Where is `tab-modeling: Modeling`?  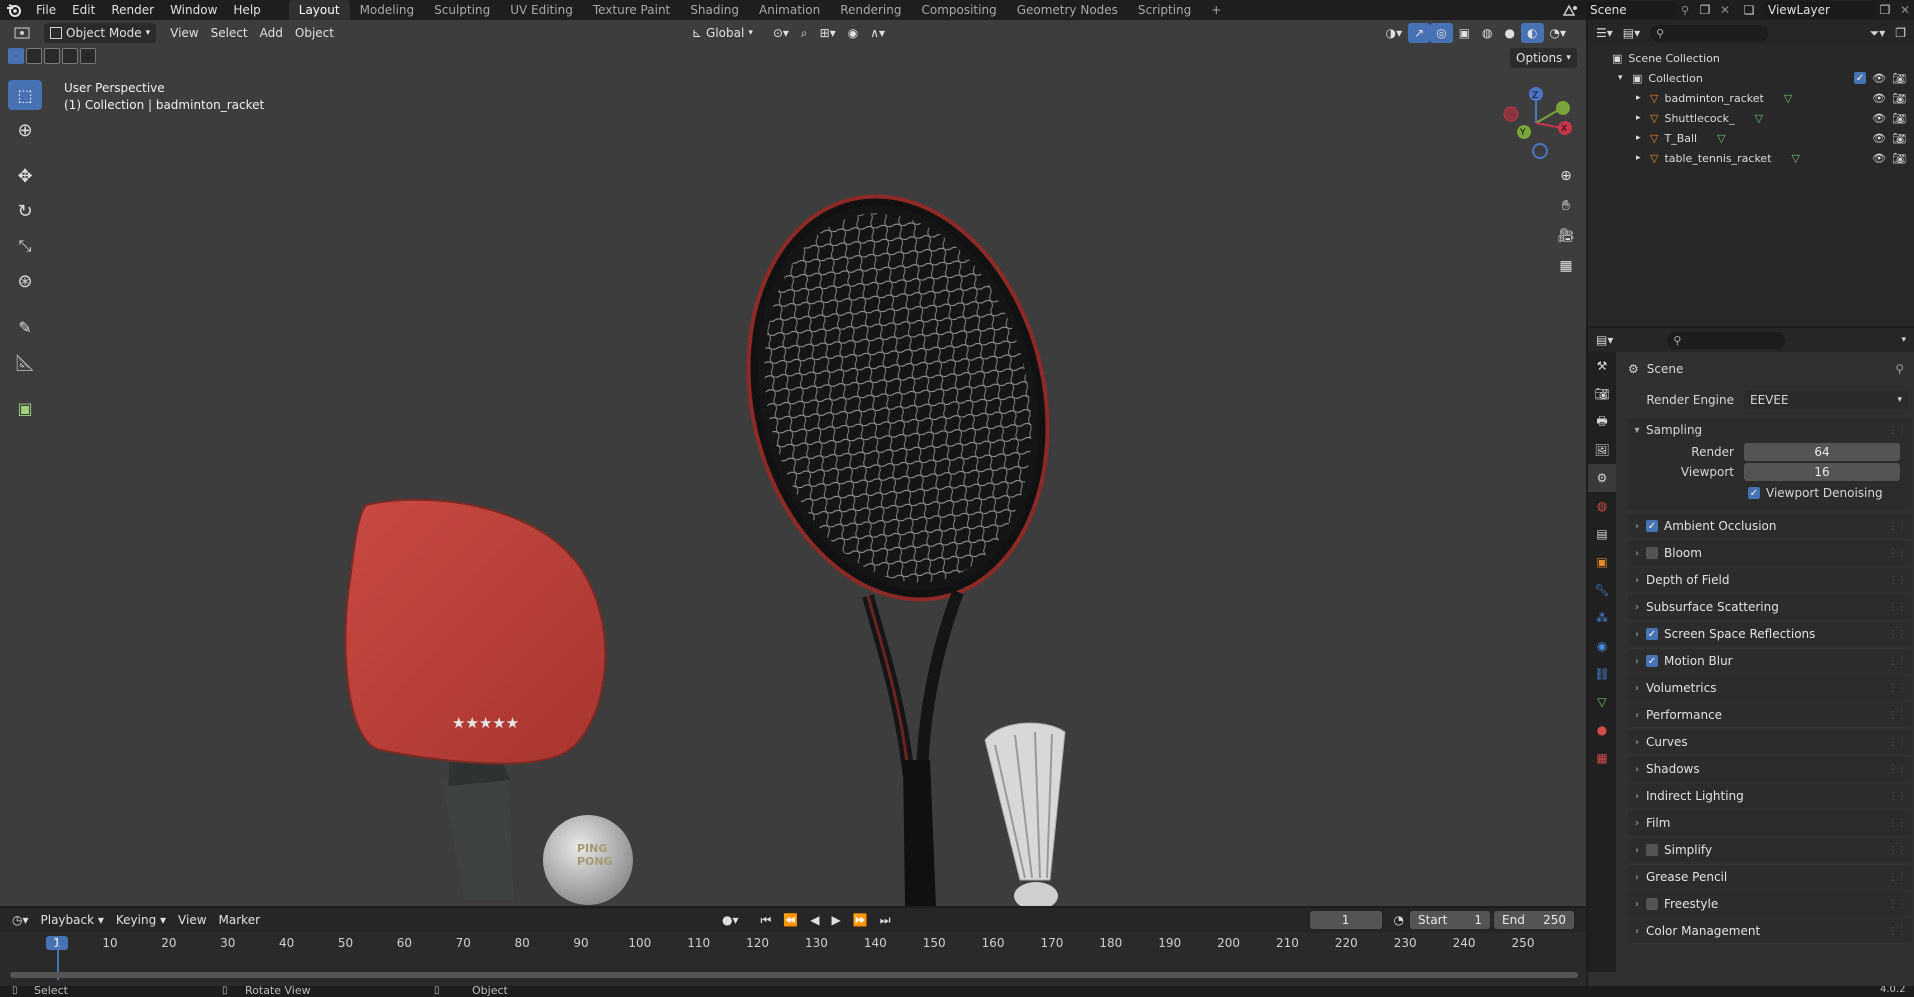
tab-modeling: Modeling is located at coordinates (387, 10).